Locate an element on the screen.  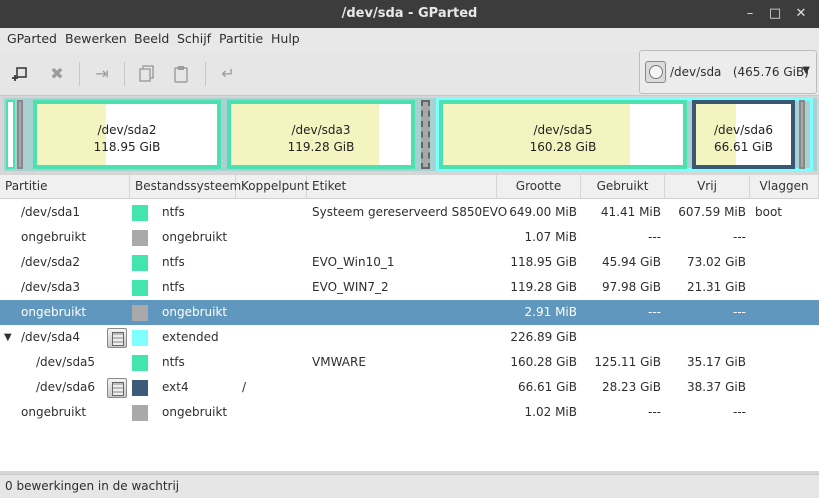
column-header-partitie: Partitie is located at coordinates (65, 187).